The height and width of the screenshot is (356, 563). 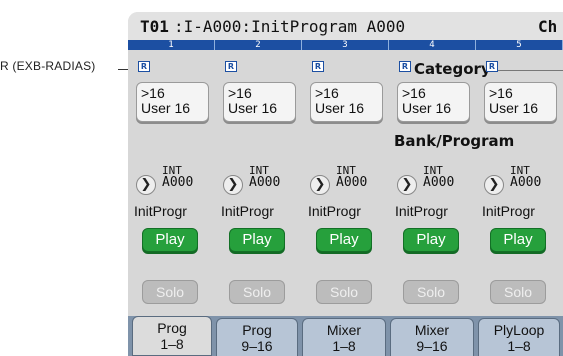 What do you see at coordinates (258, 45) in the screenshot?
I see `track-number: 2` at bounding box center [258, 45].